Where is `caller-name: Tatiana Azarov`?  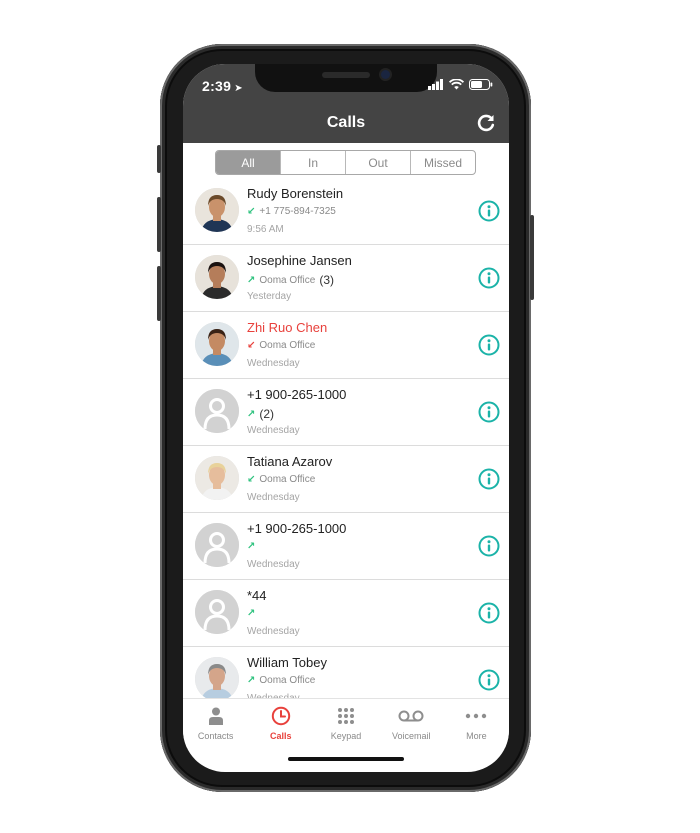
caller-name: Tatiana Azarov is located at coordinates (290, 461).